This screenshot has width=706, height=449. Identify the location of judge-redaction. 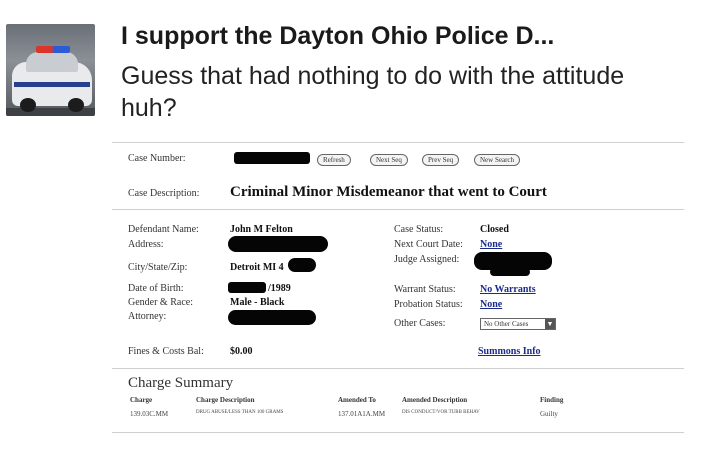
(510, 272).